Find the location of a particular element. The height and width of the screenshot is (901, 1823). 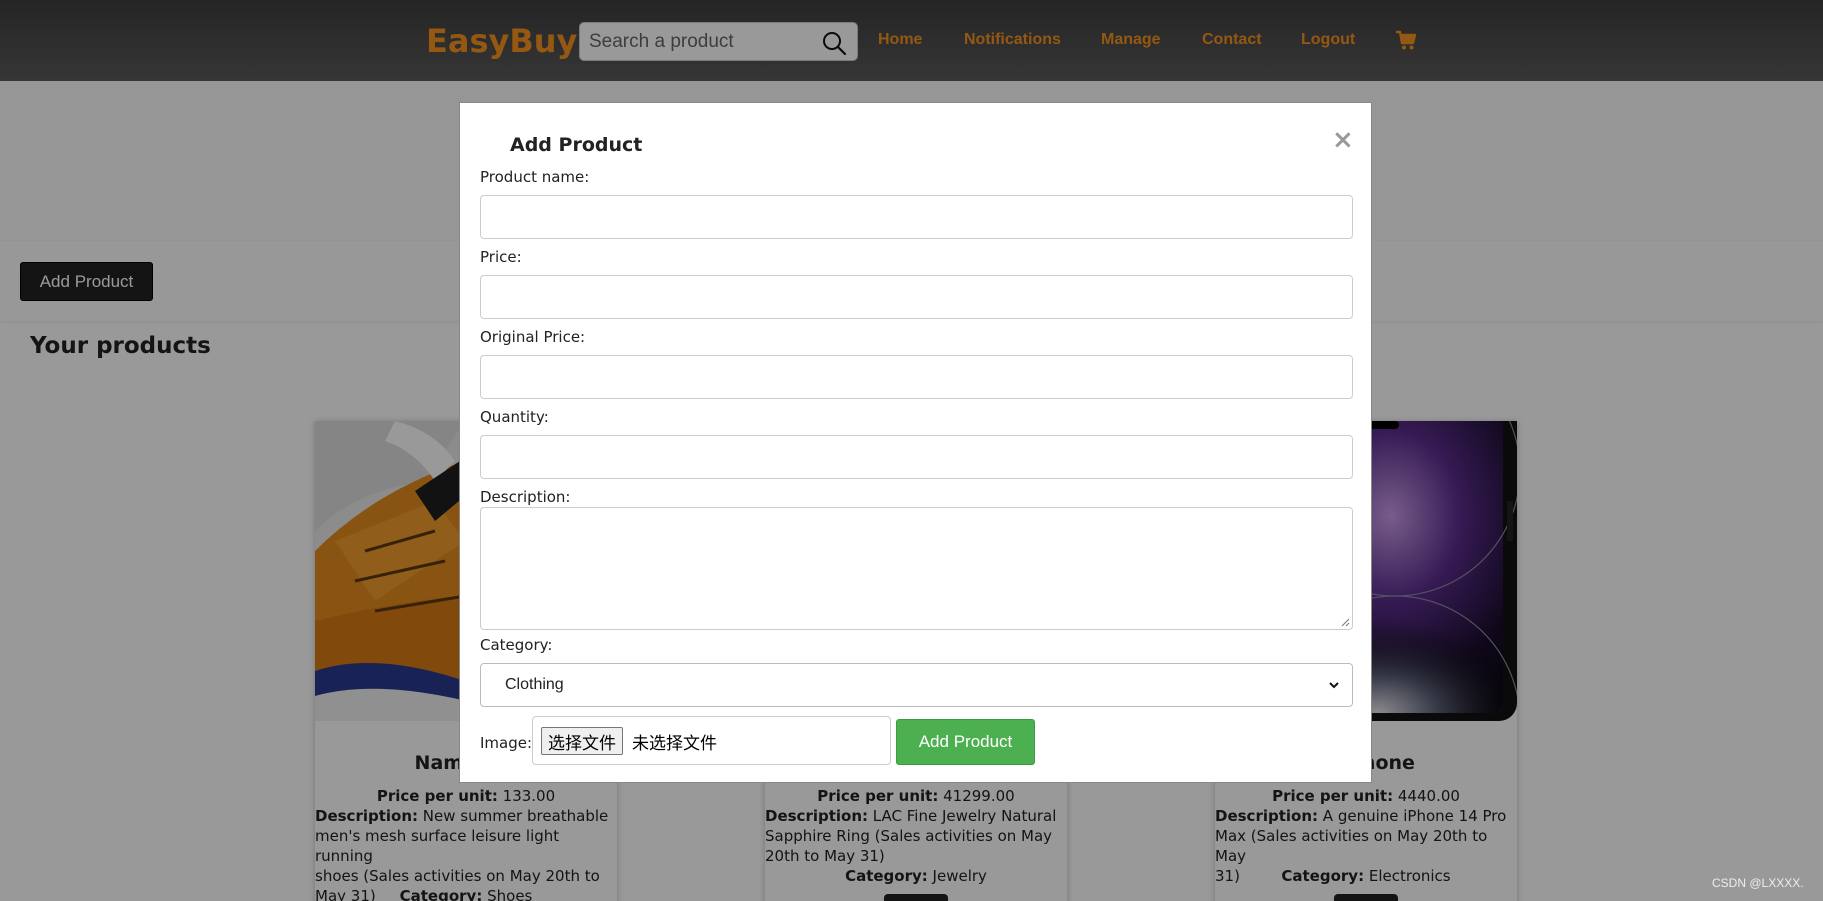

label-quantity: Quantity: is located at coordinates (514, 417).